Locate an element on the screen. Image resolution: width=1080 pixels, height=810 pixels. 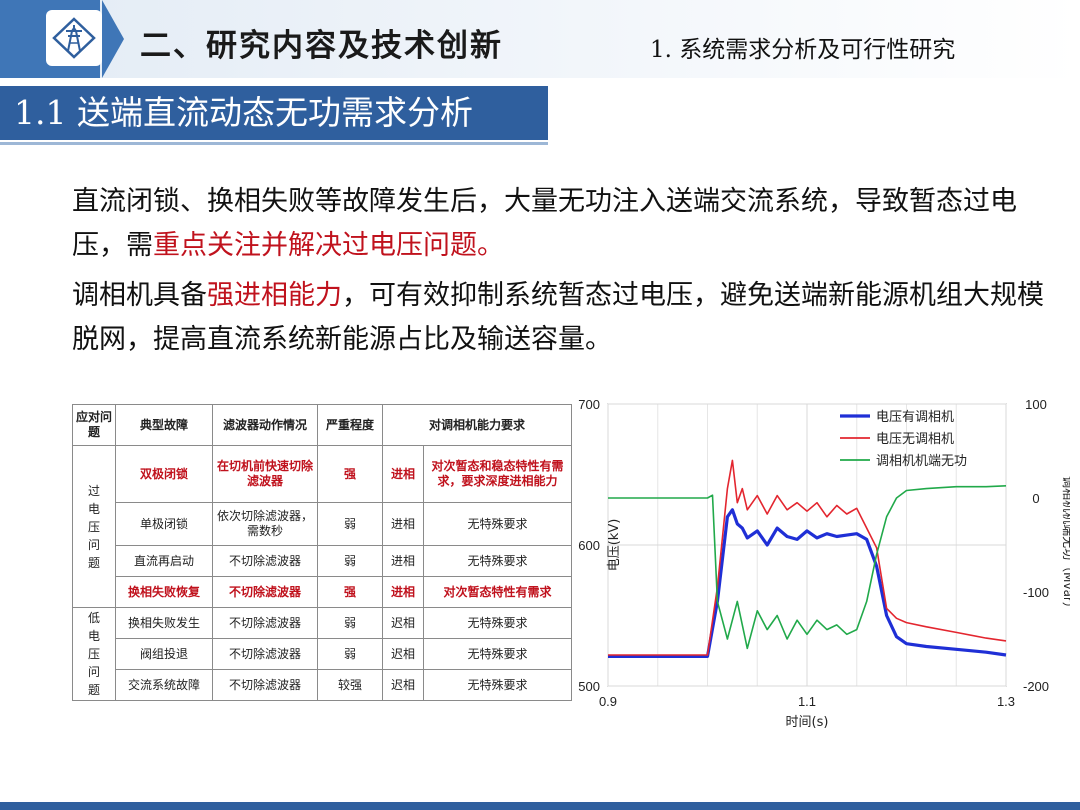
y-tick-label: 700 is located at coordinates (589, 404).